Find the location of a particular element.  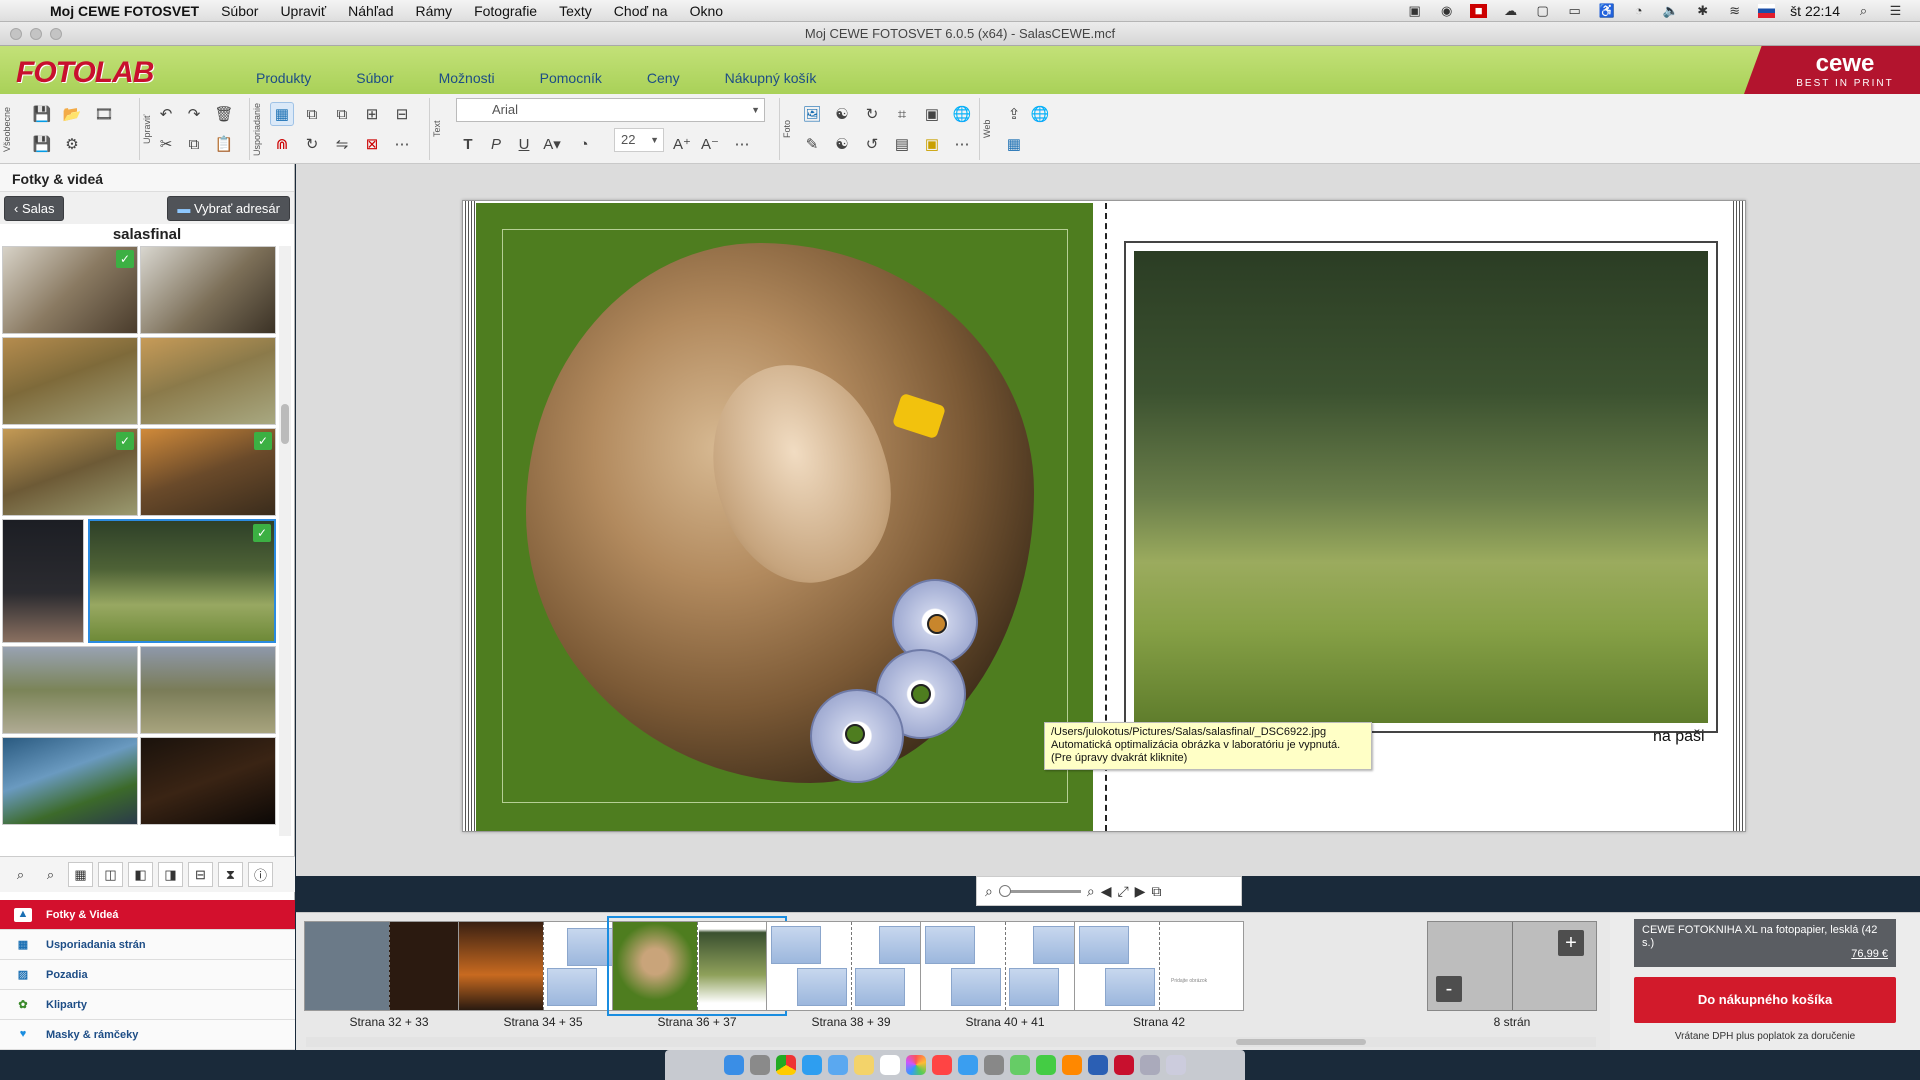

status-eye-icon: ◉ is located at coordinates (1446, 10).